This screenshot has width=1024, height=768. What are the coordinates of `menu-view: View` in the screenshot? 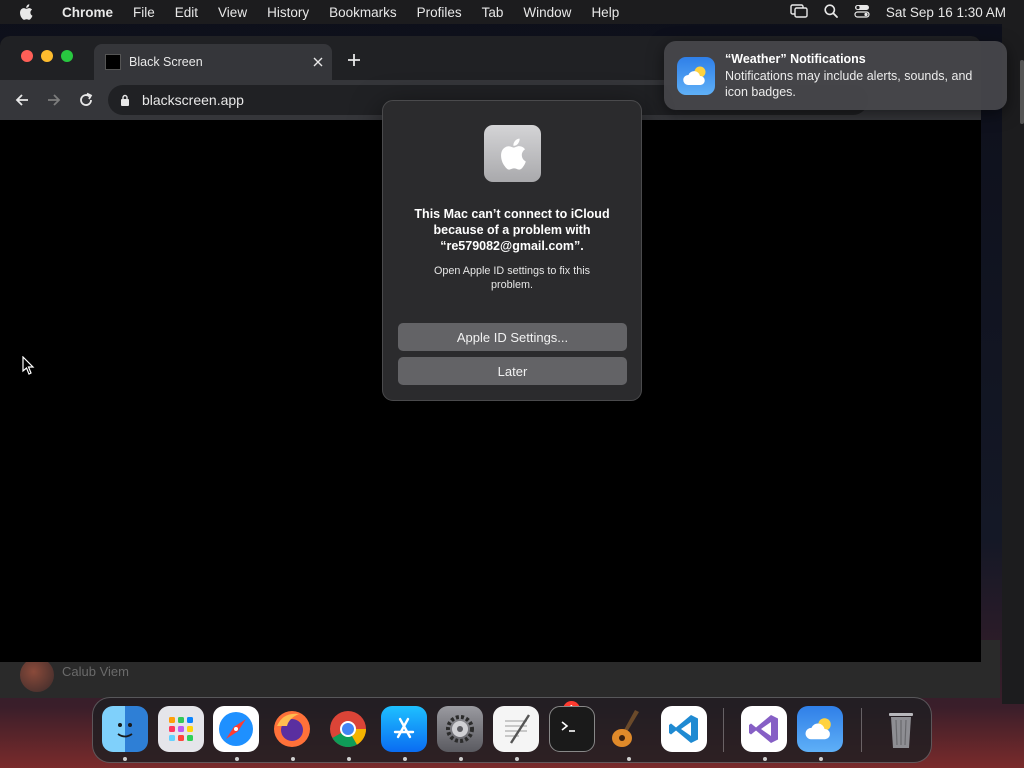 It's located at (232, 12).